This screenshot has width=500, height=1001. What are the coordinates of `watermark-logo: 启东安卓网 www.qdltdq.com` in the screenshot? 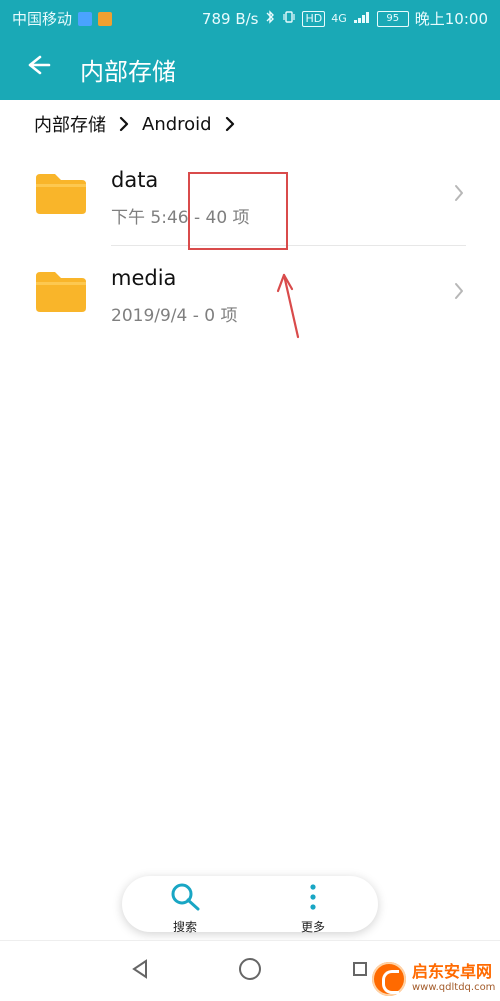 It's located at (433, 979).